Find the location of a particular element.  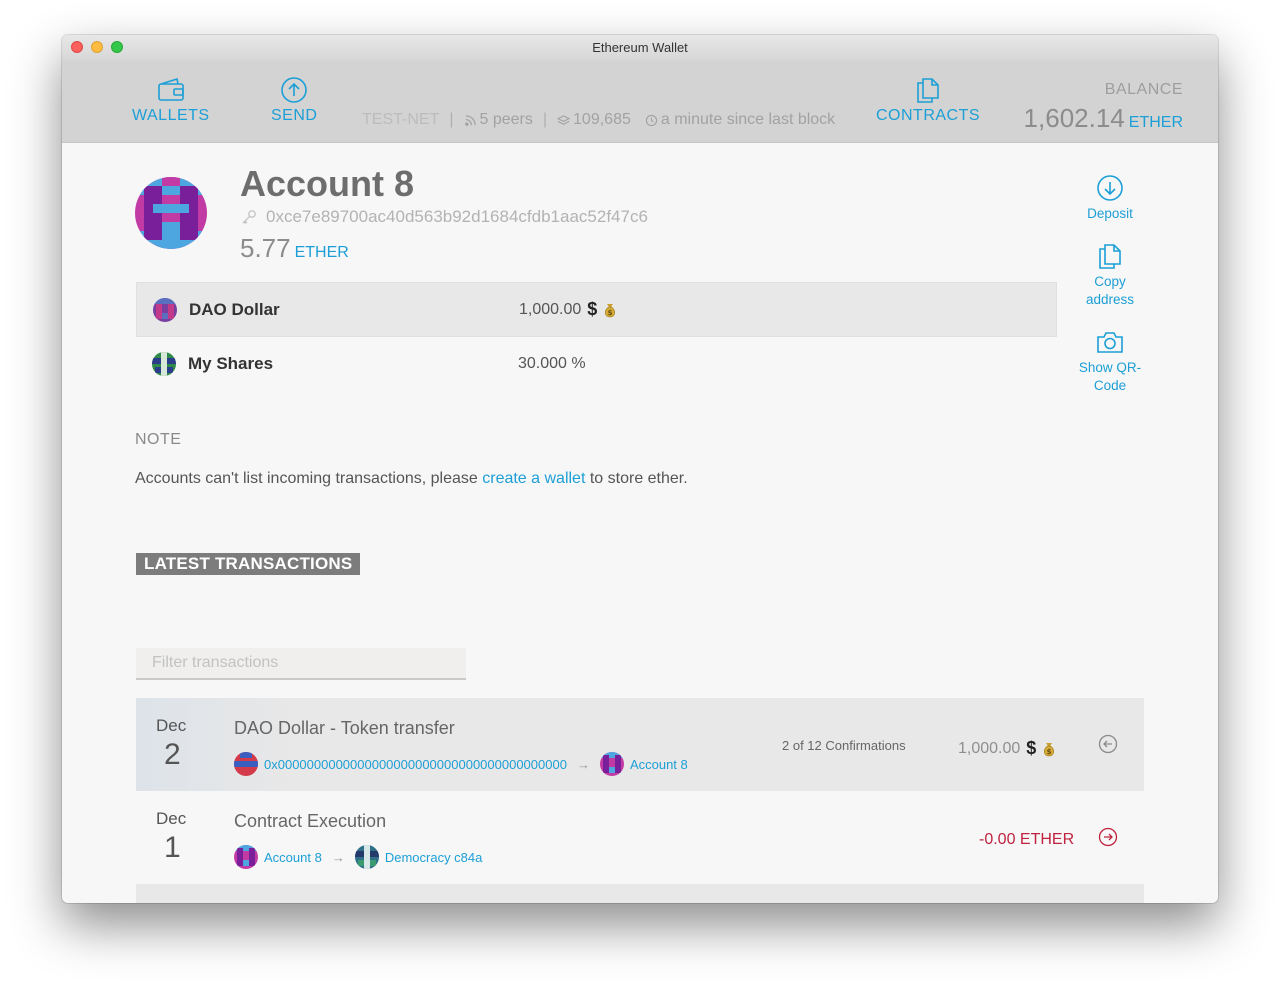

tx-day: 2 is located at coordinates (172, 754).